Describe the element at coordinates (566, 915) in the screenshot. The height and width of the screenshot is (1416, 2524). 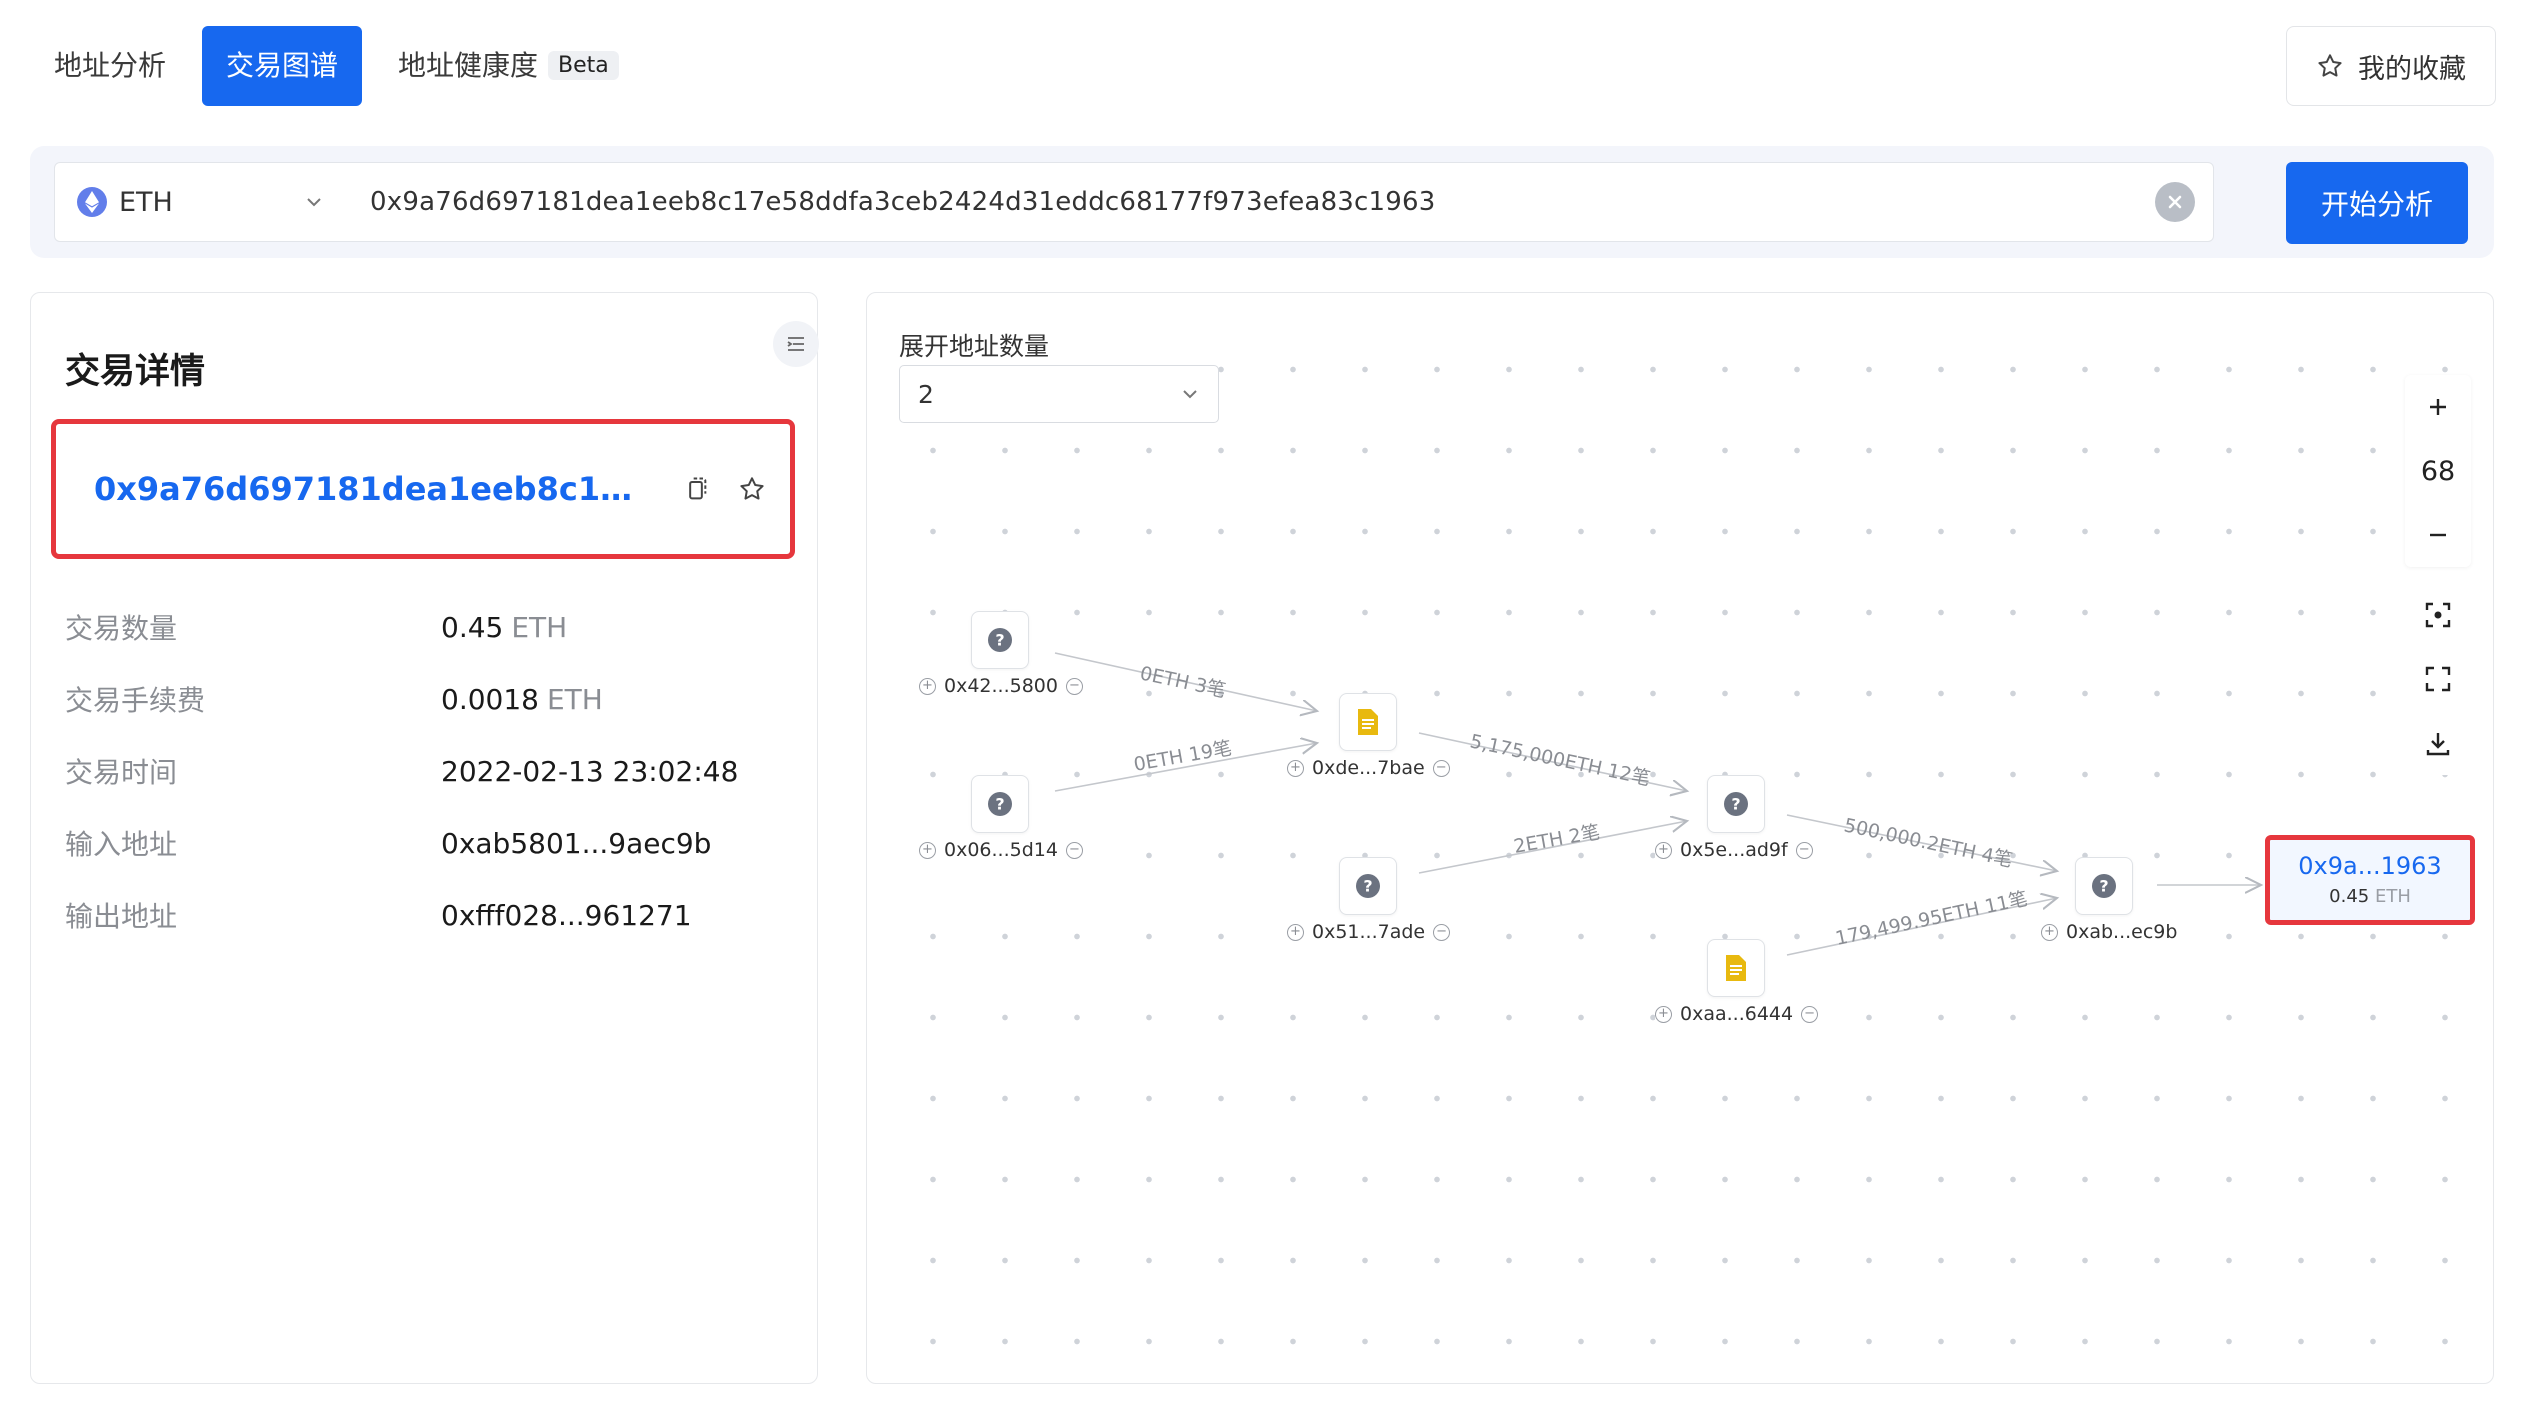
I see `detail-value: 0xfff028...961271` at that location.